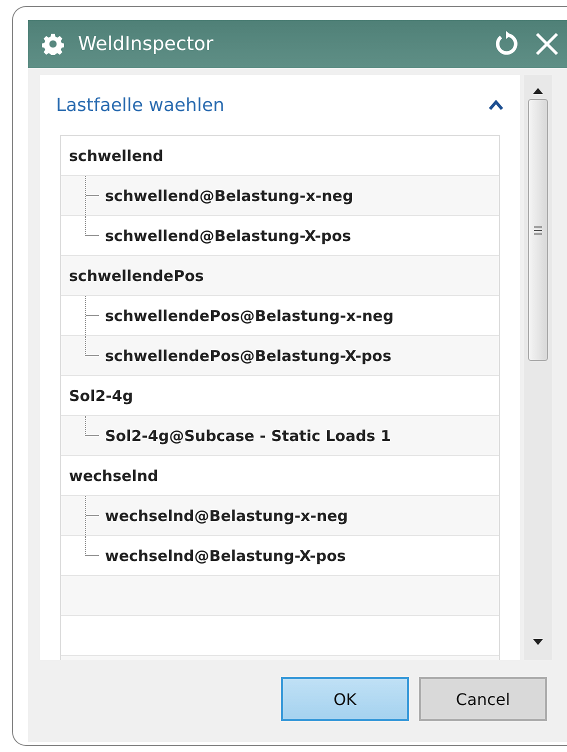 This screenshot has width=567, height=752. Describe the element at coordinates (547, 44) in the screenshot. I see `close-icon` at that location.